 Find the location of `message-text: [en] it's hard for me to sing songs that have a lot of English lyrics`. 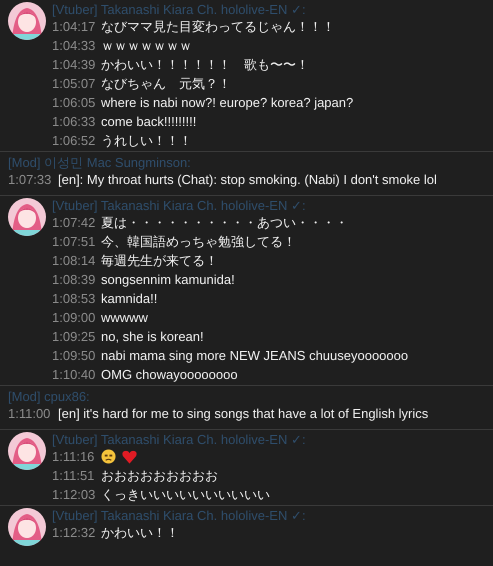

message-text: [en] it's hard for me to sing songs that have a lot of English lyrics is located at coordinates (243, 413).